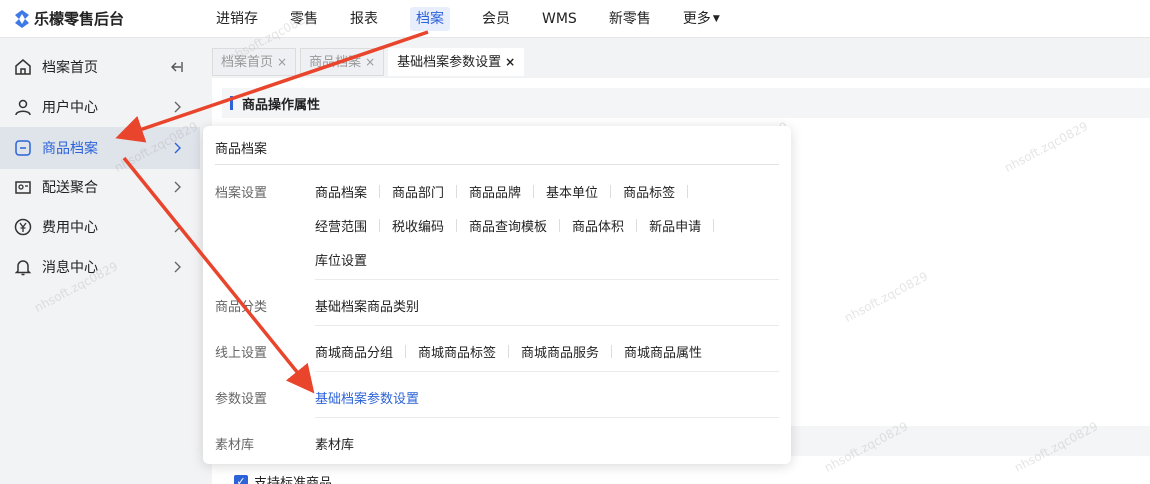 Image resolution: width=1150 pixels, height=484 pixels. Describe the element at coordinates (283, 478) in the screenshot. I see `standard-product-option: ✓ 支持标准商品` at that location.